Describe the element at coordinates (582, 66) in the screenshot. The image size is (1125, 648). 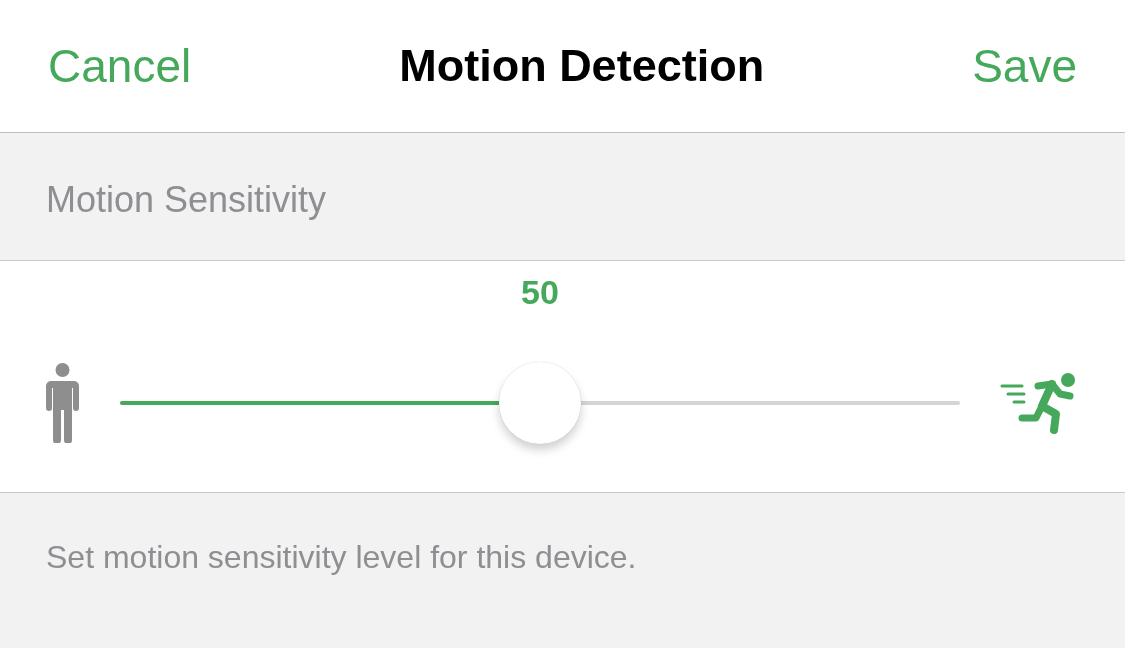
I see `window-title: Motion Detection` at that location.